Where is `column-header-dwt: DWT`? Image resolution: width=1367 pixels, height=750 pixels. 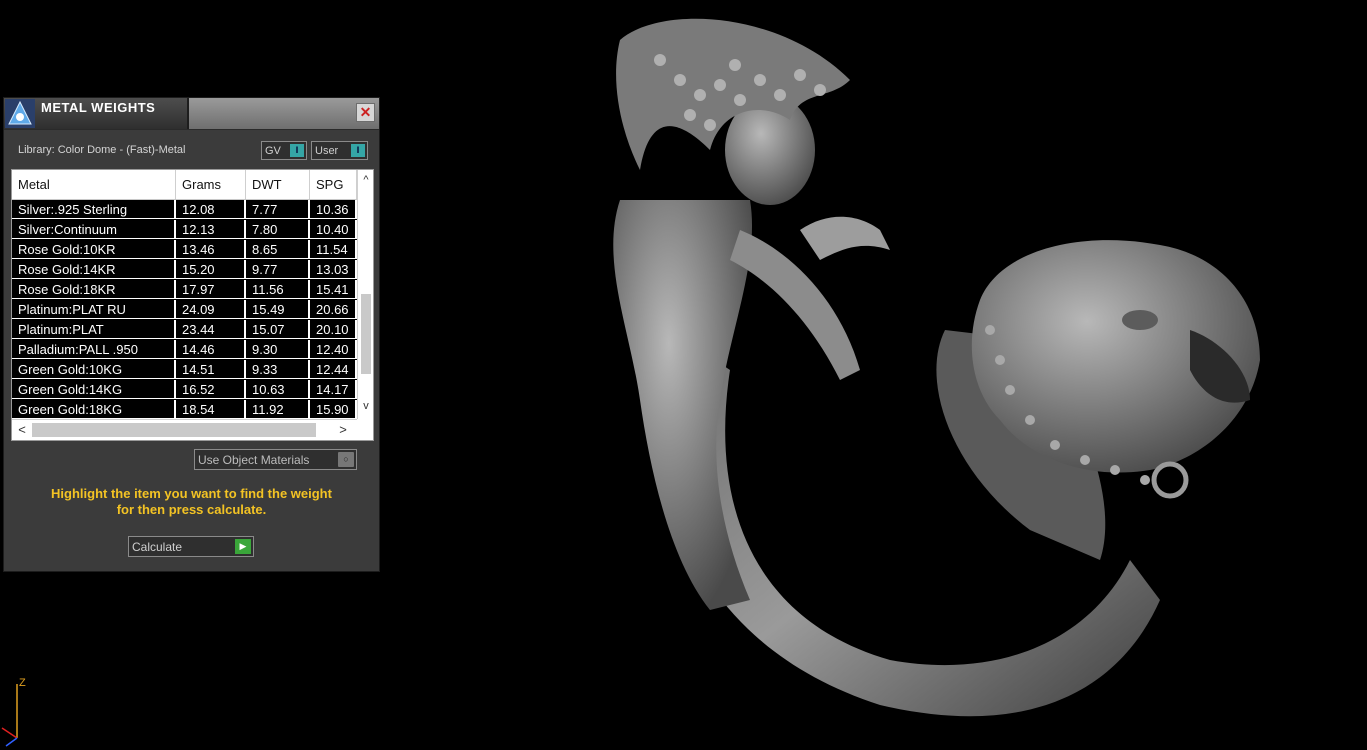 column-header-dwt: DWT is located at coordinates (278, 184).